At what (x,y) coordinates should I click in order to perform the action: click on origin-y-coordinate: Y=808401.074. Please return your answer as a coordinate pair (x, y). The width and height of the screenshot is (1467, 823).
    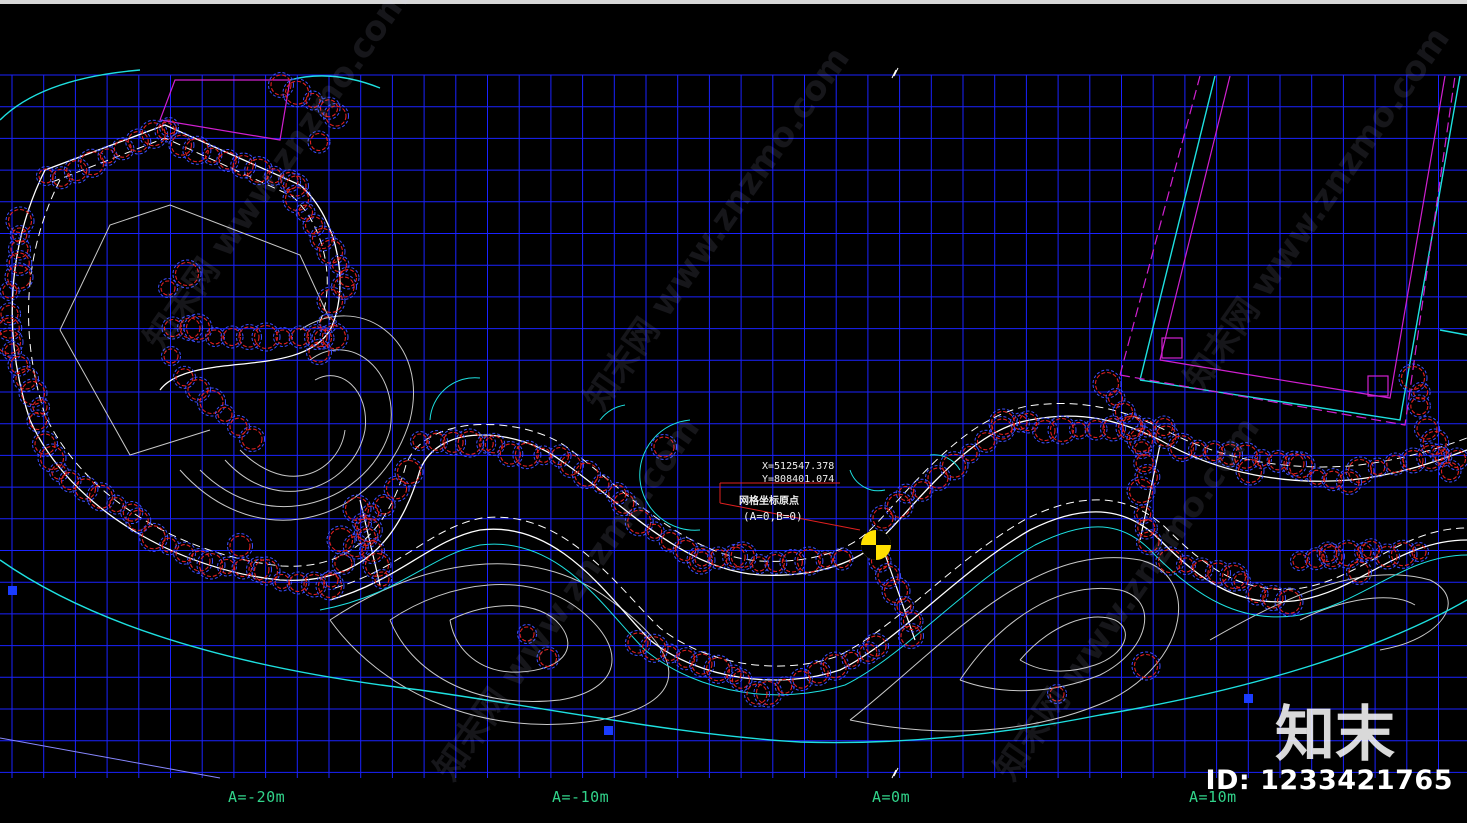
    Looking at the image, I should click on (798, 479).